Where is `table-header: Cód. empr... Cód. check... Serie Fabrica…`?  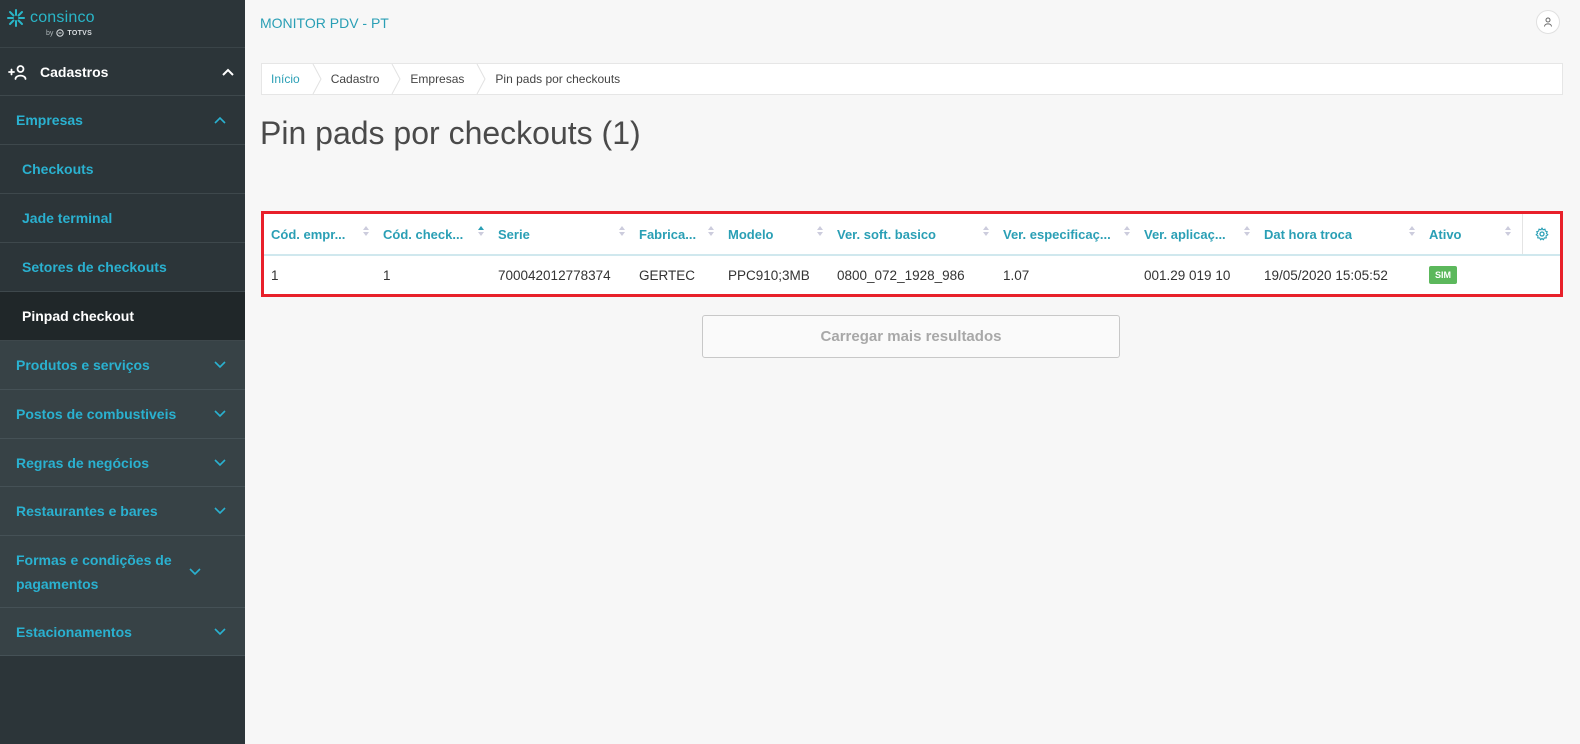 table-header: Cód. empr... Cód. check... Serie Fabrica… is located at coordinates (912, 235).